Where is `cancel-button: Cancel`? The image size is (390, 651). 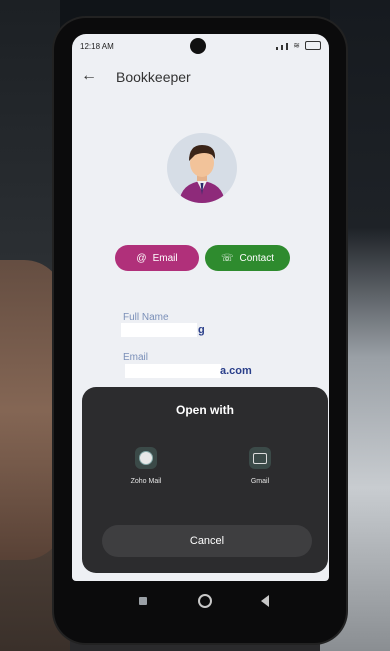 cancel-button: Cancel is located at coordinates (207, 541).